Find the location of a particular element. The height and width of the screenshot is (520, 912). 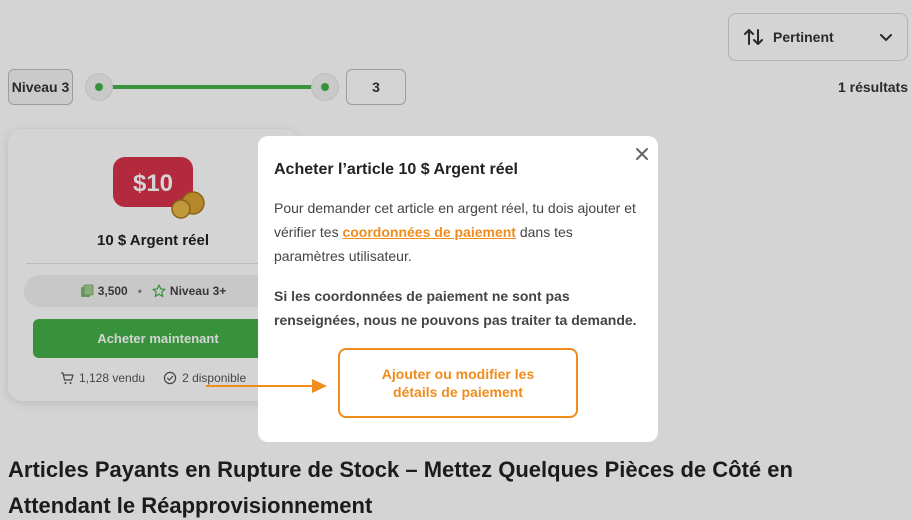

pointer-arrow-icon is located at coordinates (266, 386).